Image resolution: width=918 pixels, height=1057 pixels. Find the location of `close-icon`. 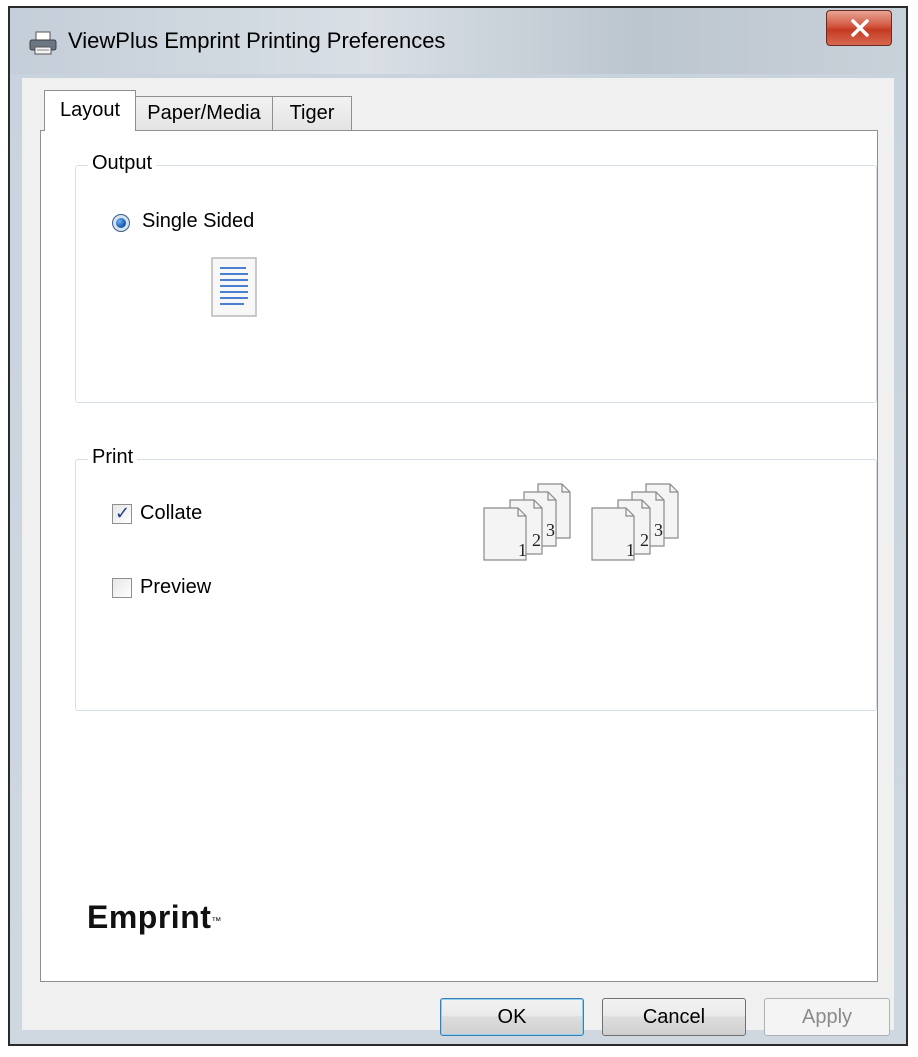

close-icon is located at coordinates (860, 28).